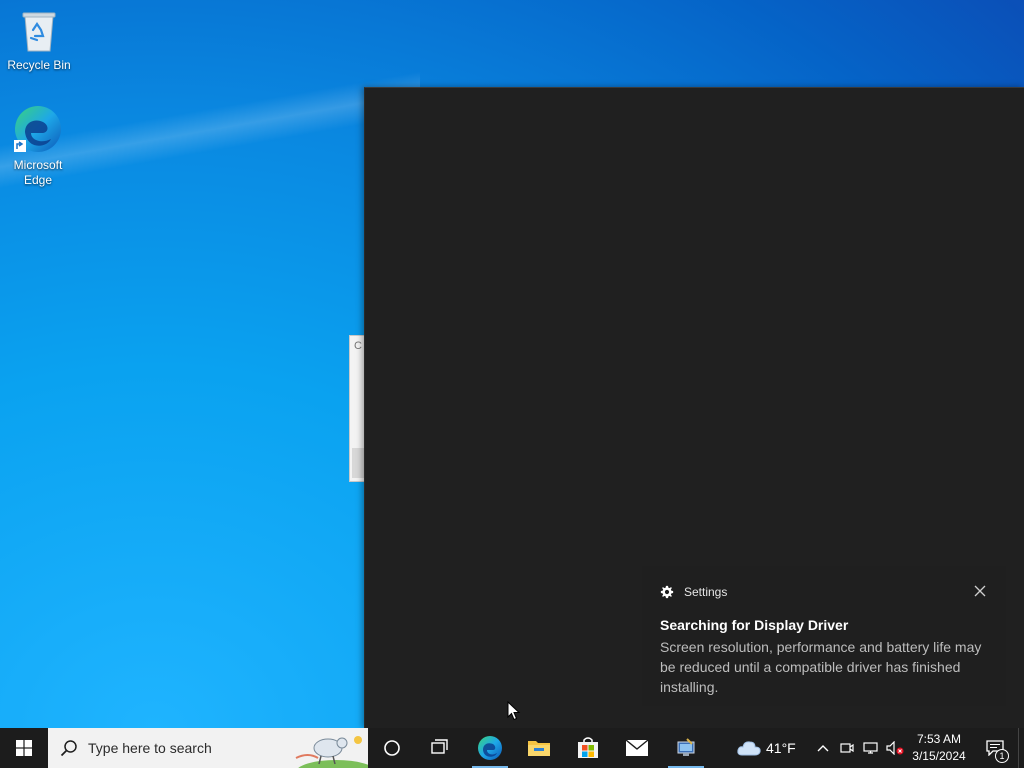 The width and height of the screenshot is (1024, 768). I want to click on weather-widget: 41°F, so click(766, 748).